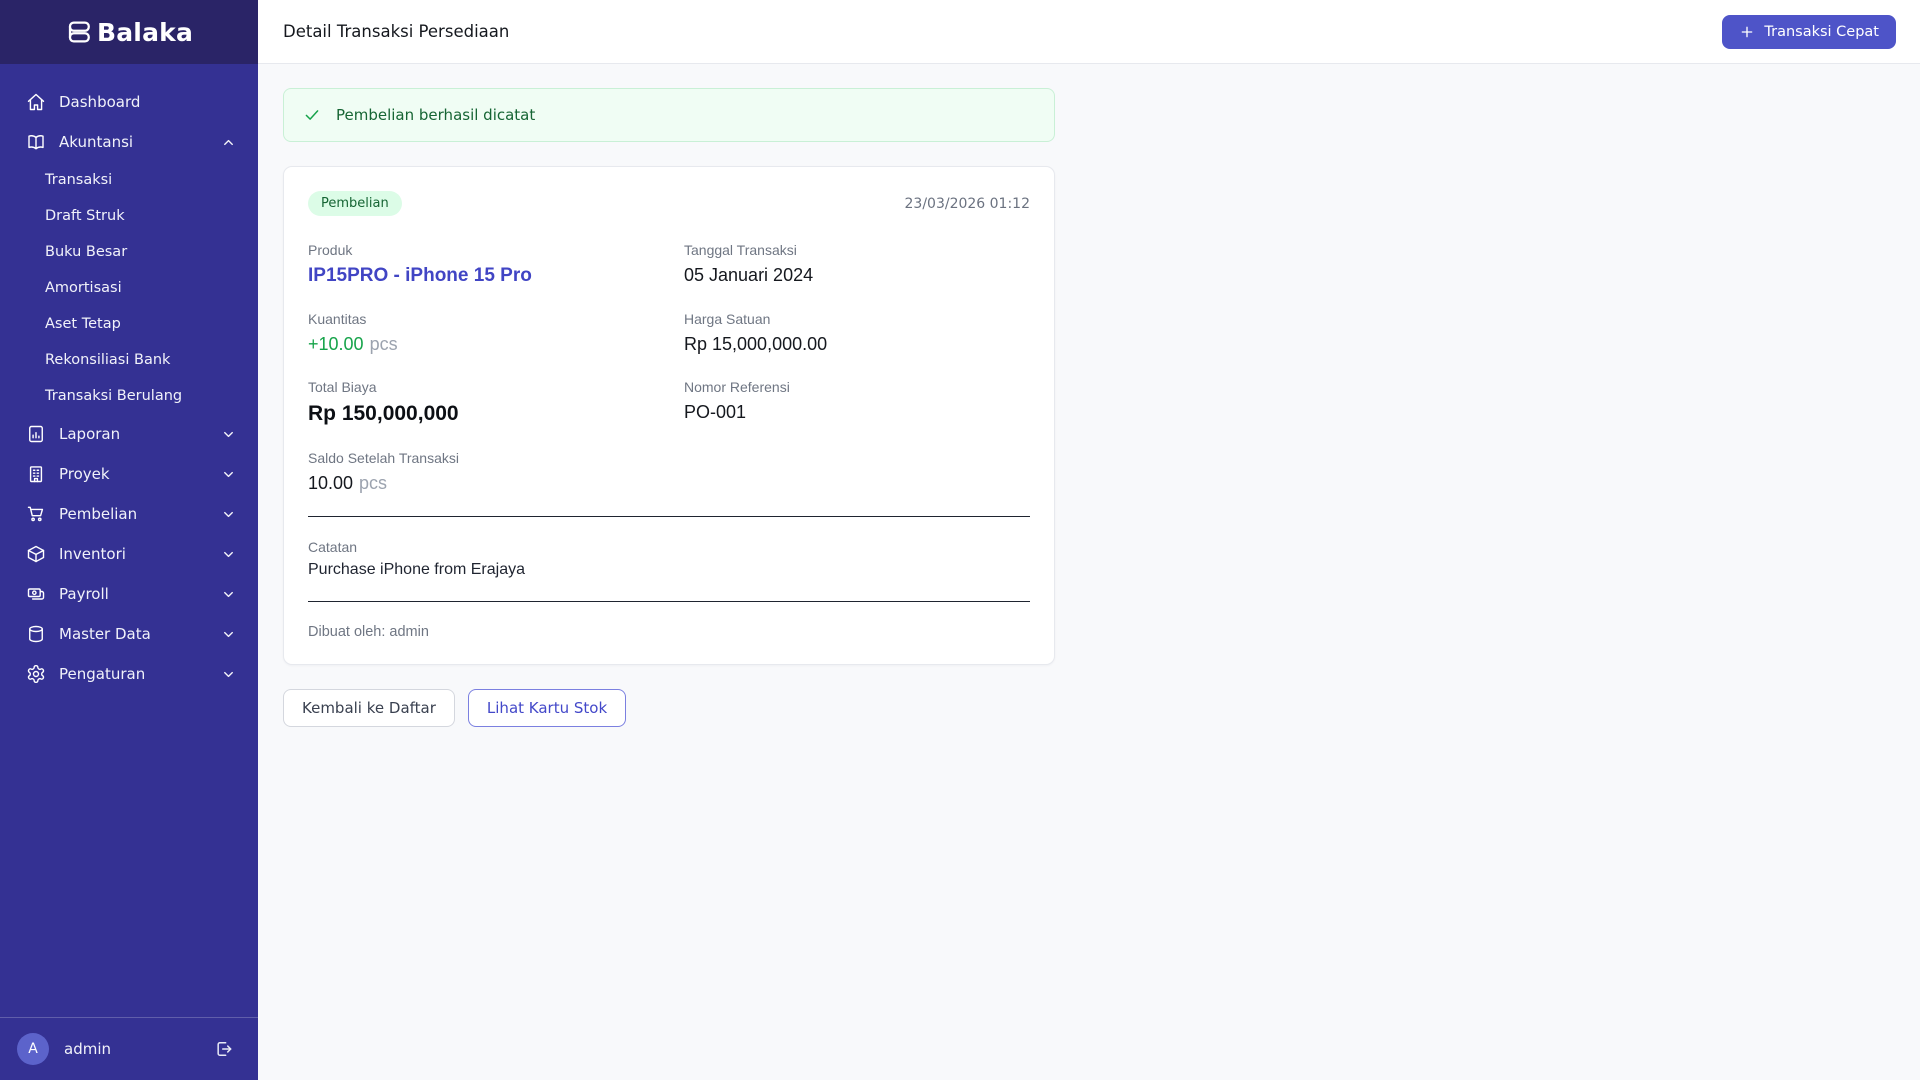  I want to click on field-total-biaya: Total Biaya Rp 150,000,000, so click(481, 402).